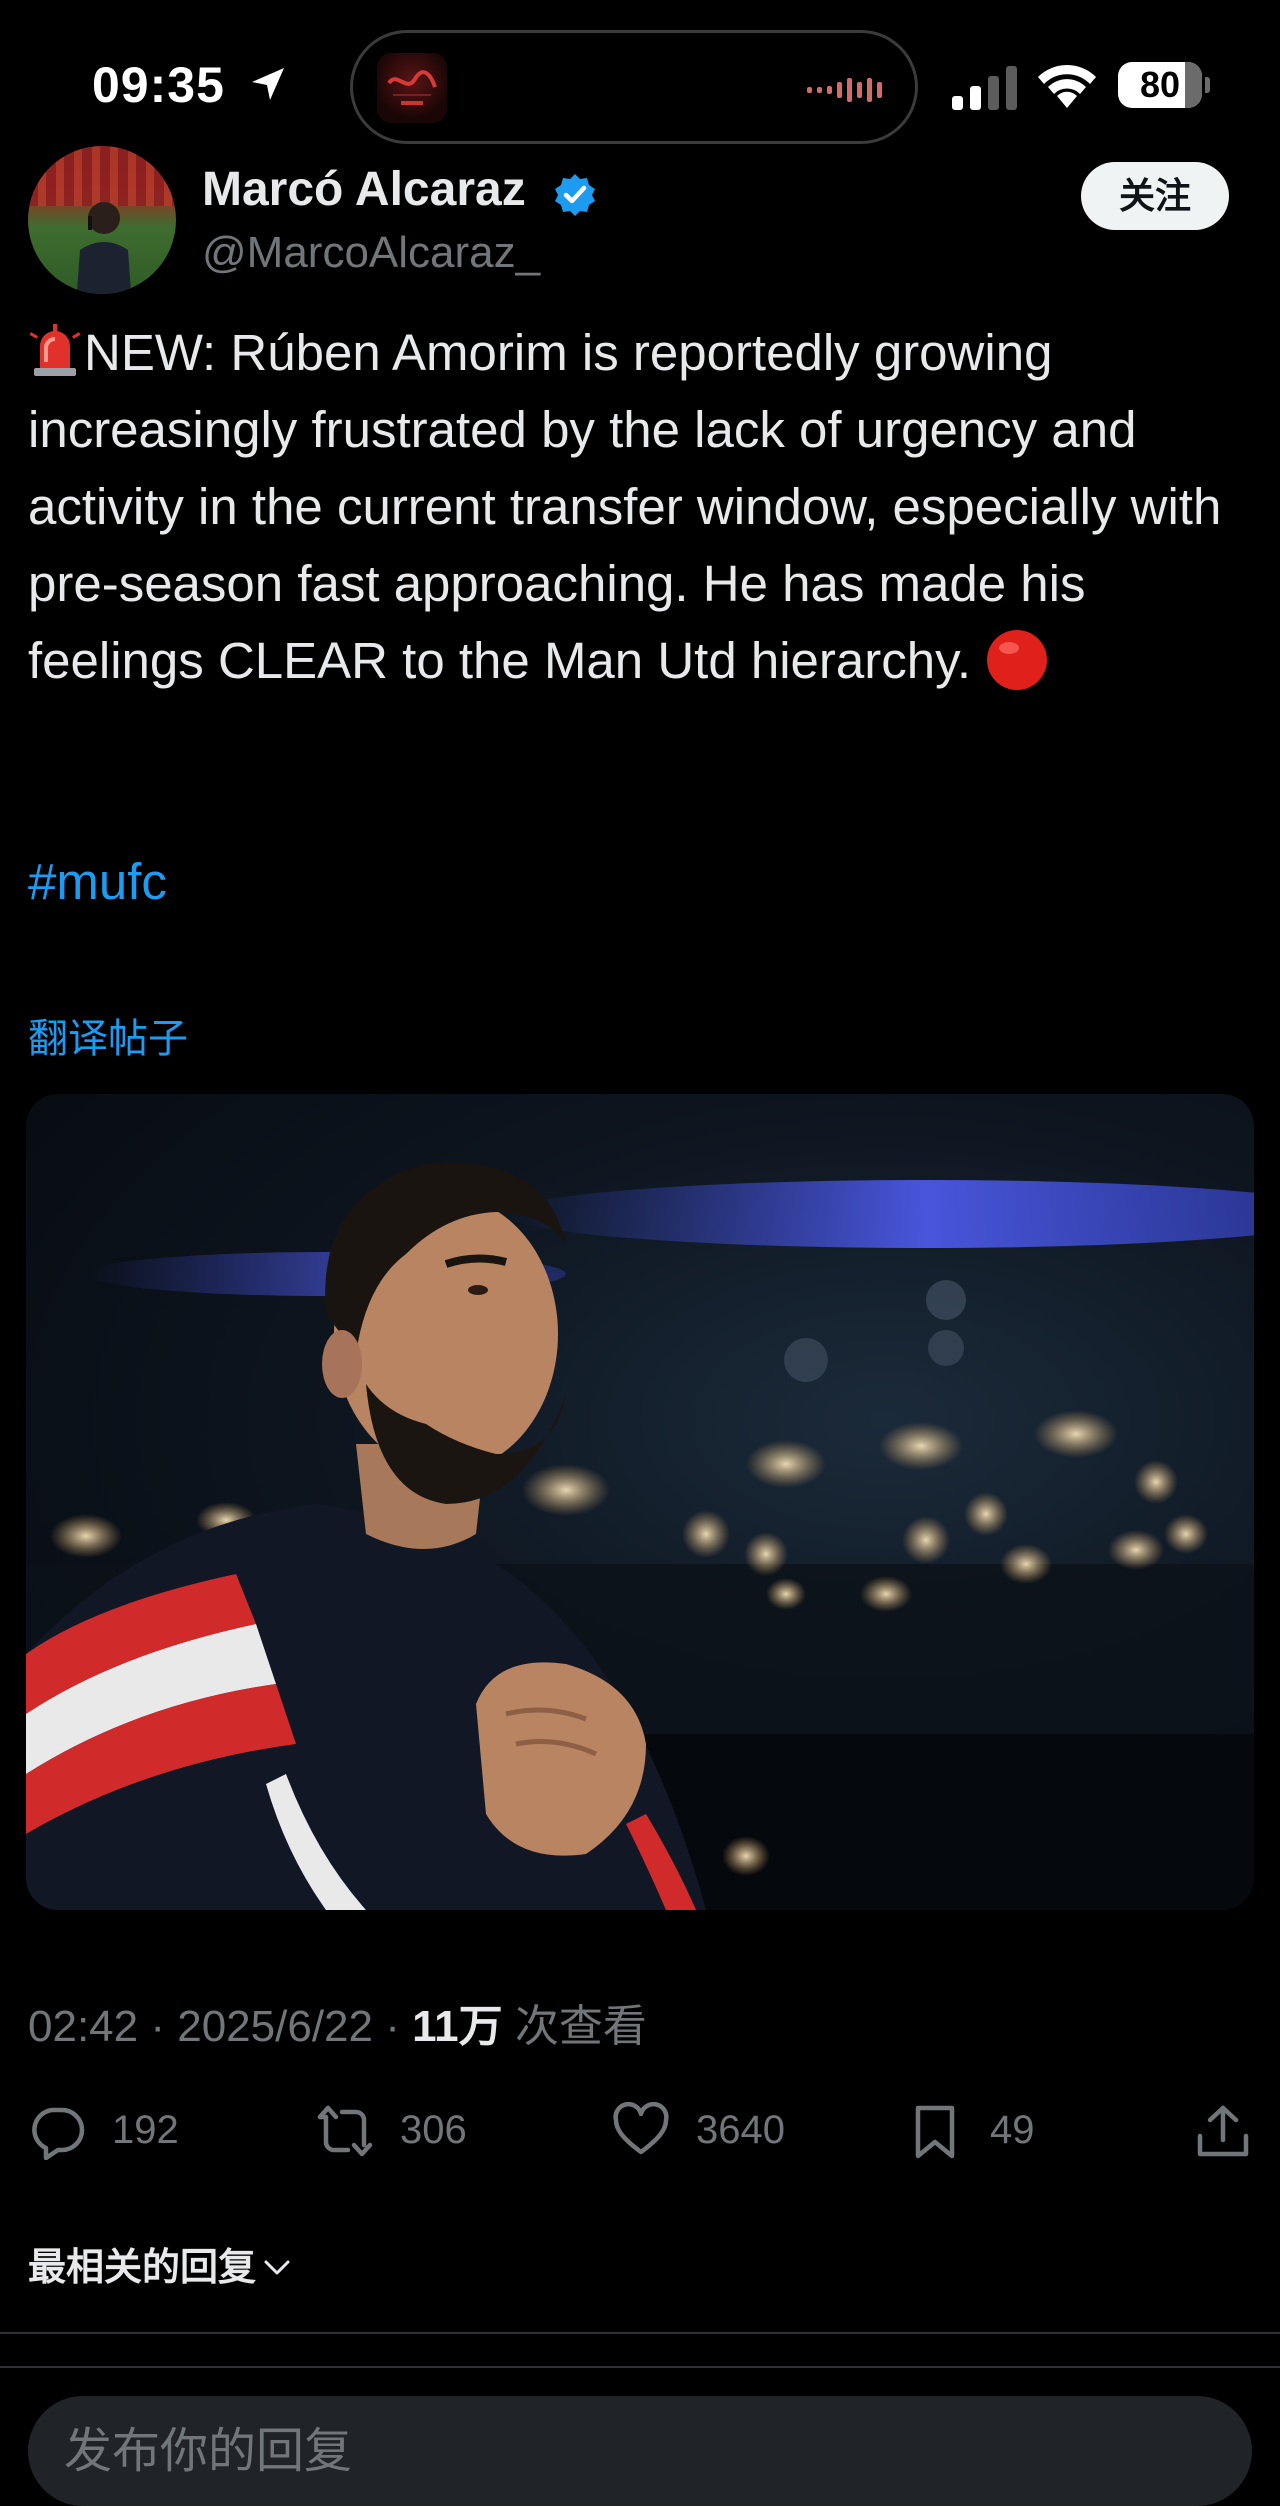 This screenshot has height=2506, width=1280. Describe the element at coordinates (108, 1035) in the screenshot. I see `translate-post-link: 翻译帖子` at that location.